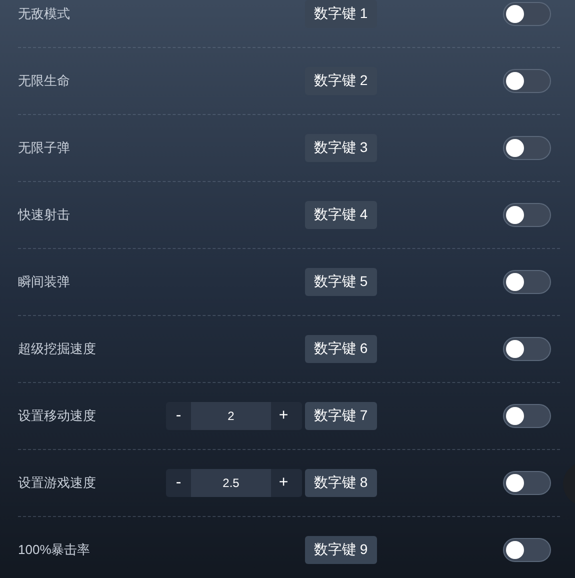 Image resolution: width=575 pixels, height=578 pixels. Describe the element at coordinates (341, 148) in the screenshot. I see `hotkey-badge: 数字键 3` at that location.